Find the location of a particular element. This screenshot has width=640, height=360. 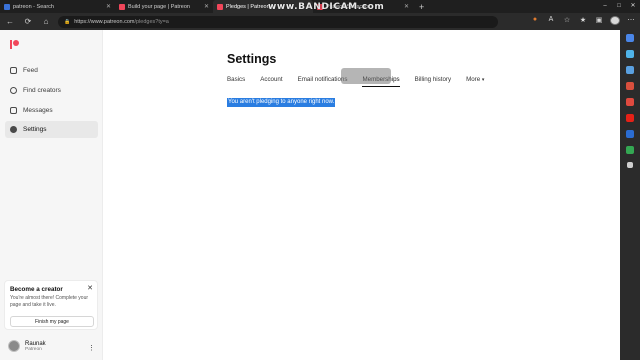

briefcase-icon is located at coordinates (630, 70).